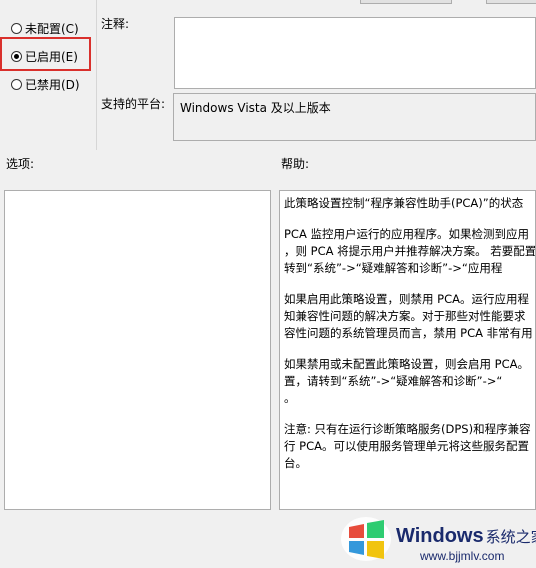 Image resolution: width=536 pixels, height=568 pixels. What do you see at coordinates (52, 85) in the screenshot?
I see `radio-label: 已禁用(D)` at bounding box center [52, 85].